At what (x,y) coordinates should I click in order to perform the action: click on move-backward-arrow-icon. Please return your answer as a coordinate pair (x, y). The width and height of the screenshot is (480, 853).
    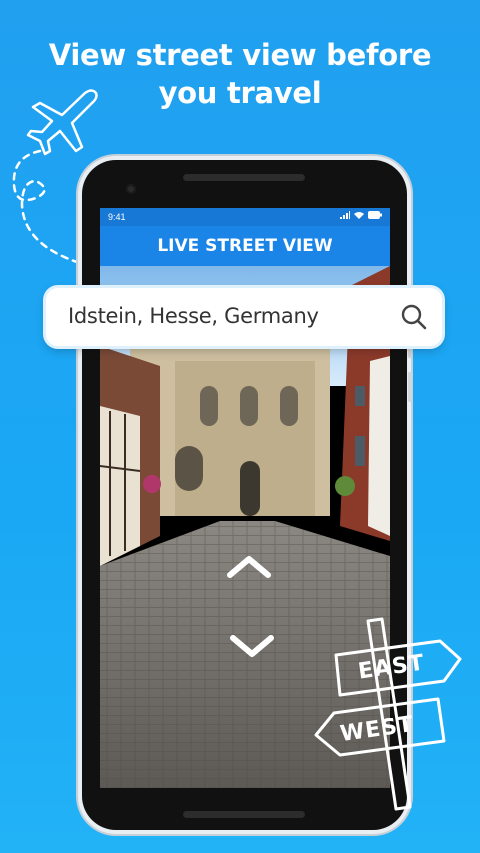
    Looking at the image, I should click on (252, 647).